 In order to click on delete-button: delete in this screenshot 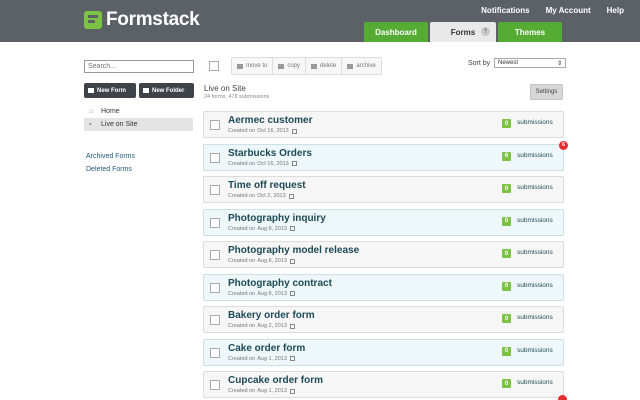, I will do `click(324, 66)`.